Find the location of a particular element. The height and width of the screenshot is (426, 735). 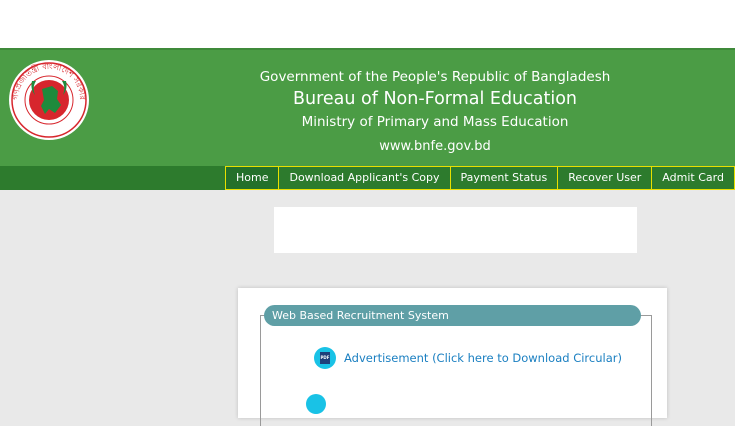

nav-admit-card: Admit Card is located at coordinates (693, 178).